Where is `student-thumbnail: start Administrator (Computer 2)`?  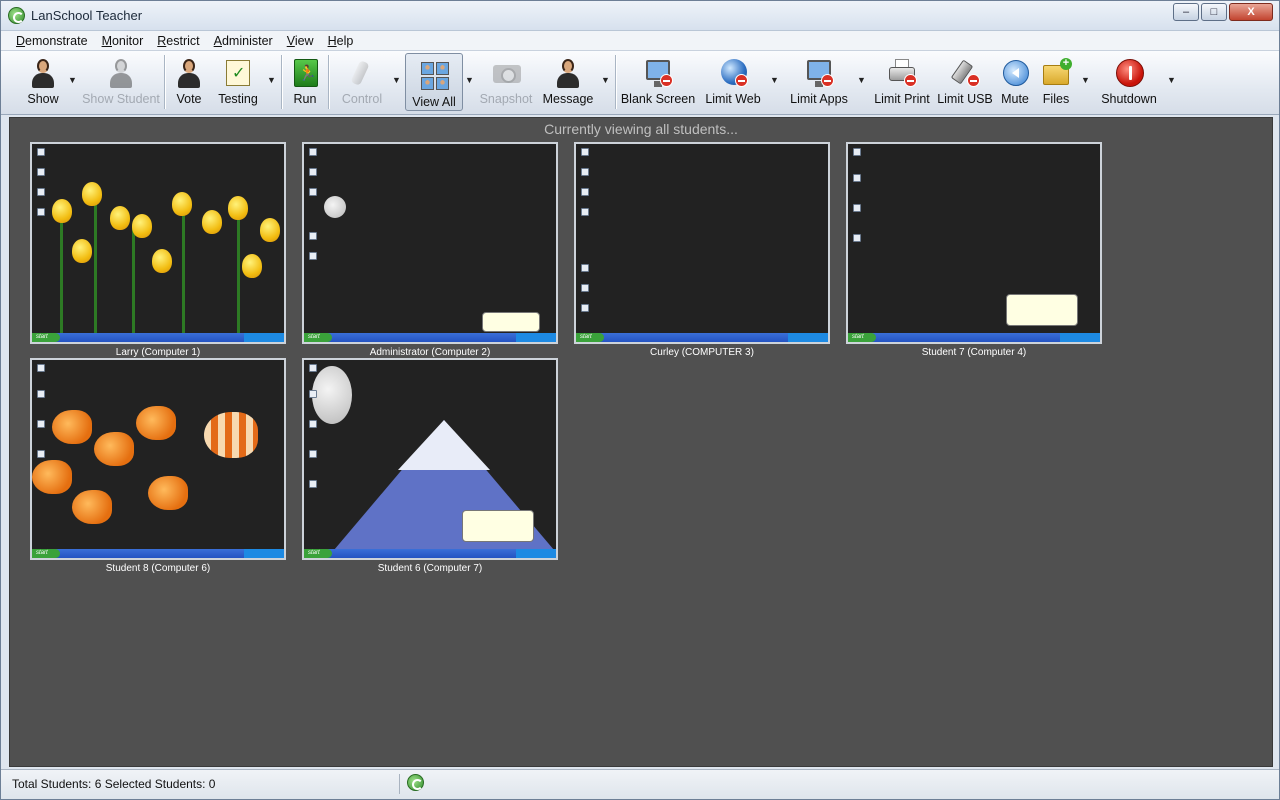
student-thumbnail: start Administrator (Computer 2) is located at coordinates (430, 250).